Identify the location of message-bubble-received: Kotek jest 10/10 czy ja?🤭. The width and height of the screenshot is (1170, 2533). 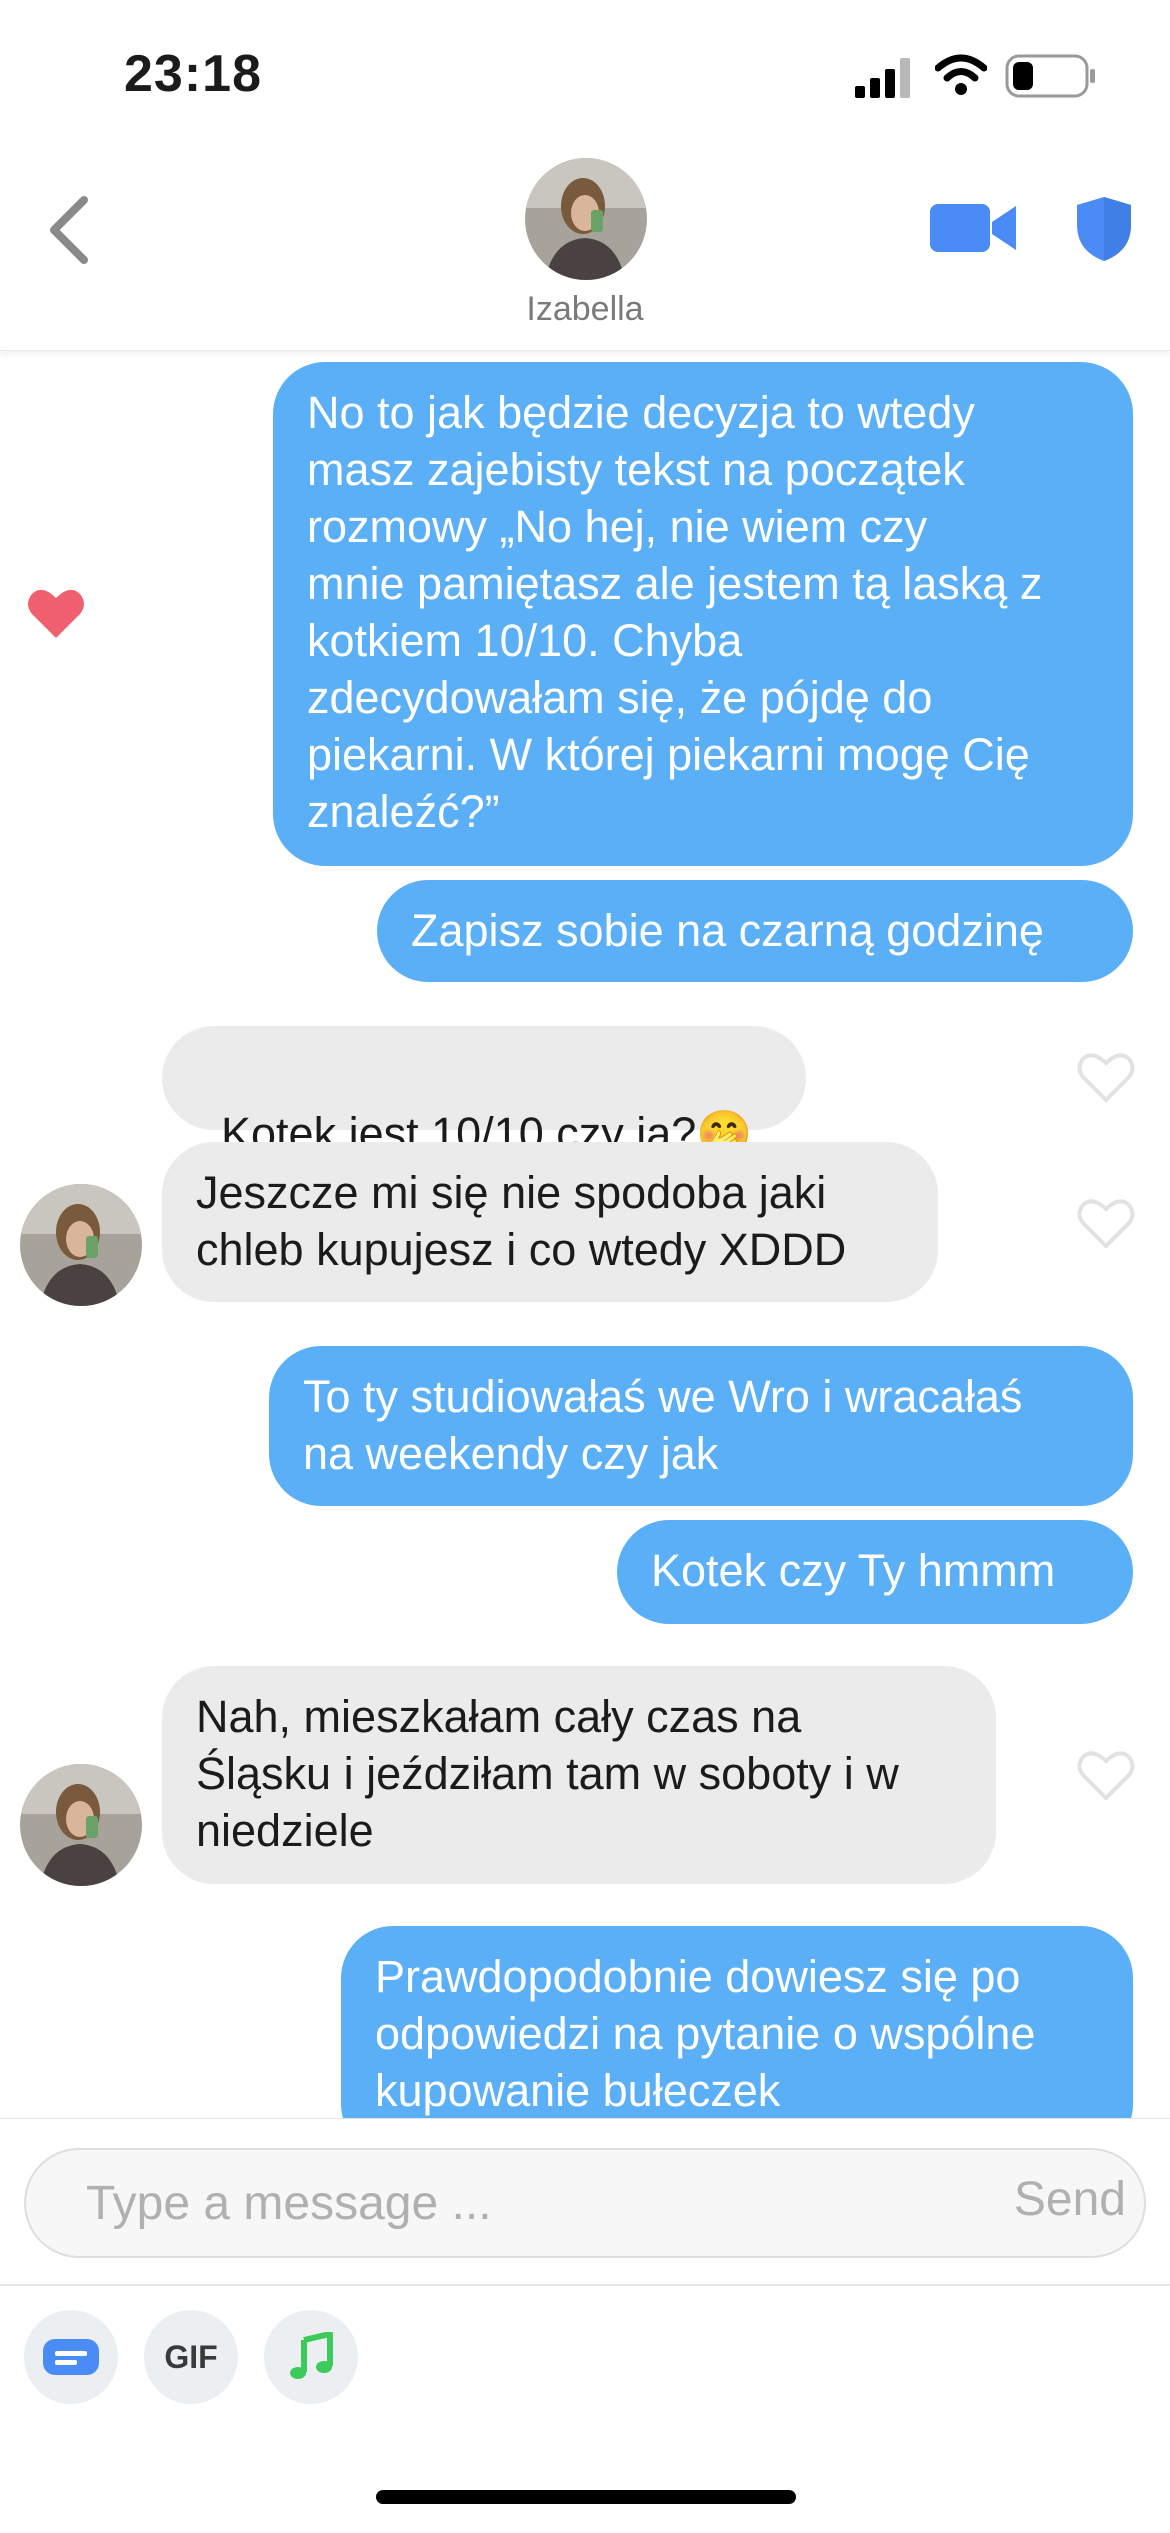
(484, 1092).